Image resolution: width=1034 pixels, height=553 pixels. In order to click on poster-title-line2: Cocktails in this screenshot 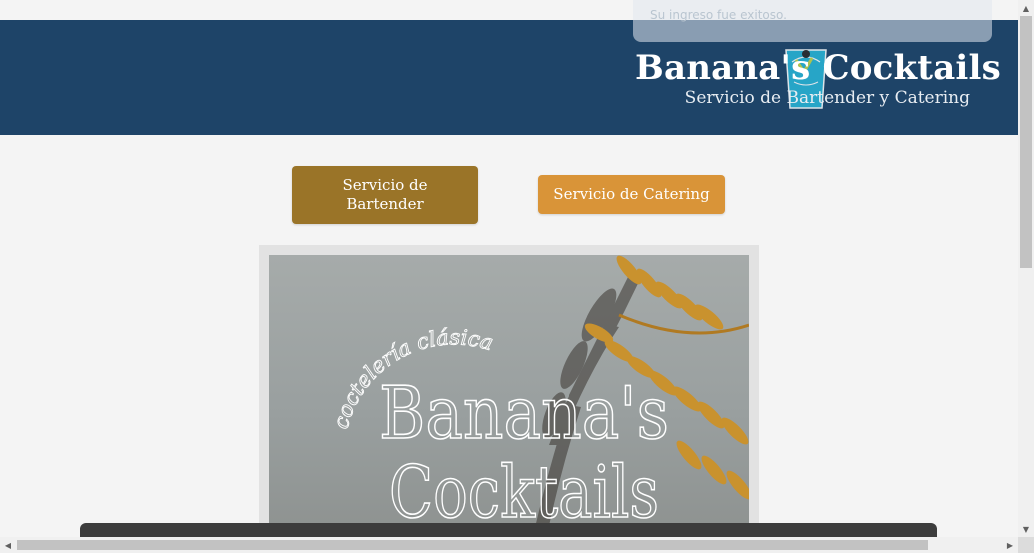, I will do `click(524, 492)`.